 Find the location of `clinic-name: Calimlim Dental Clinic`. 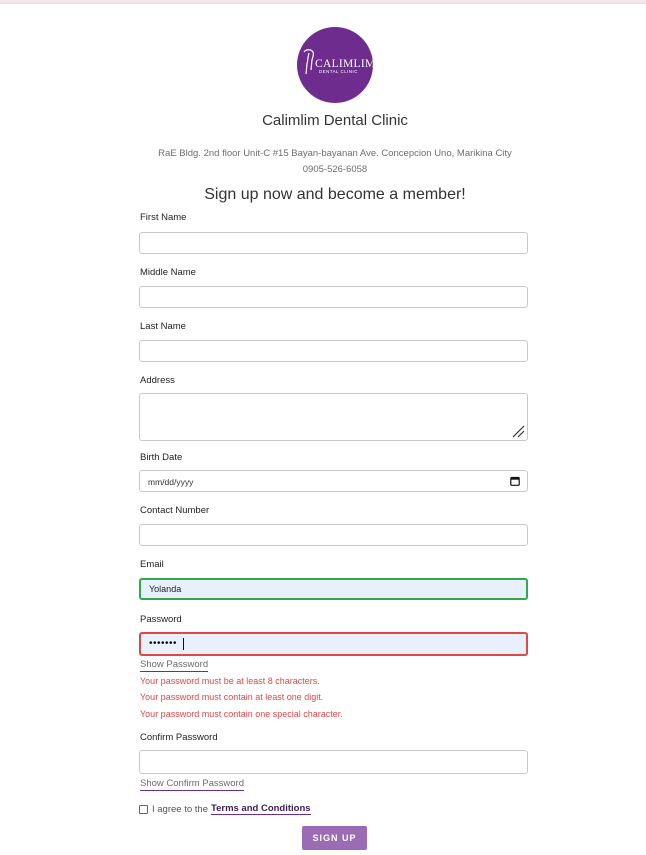

clinic-name: Calimlim Dental Clinic is located at coordinates (335, 120).